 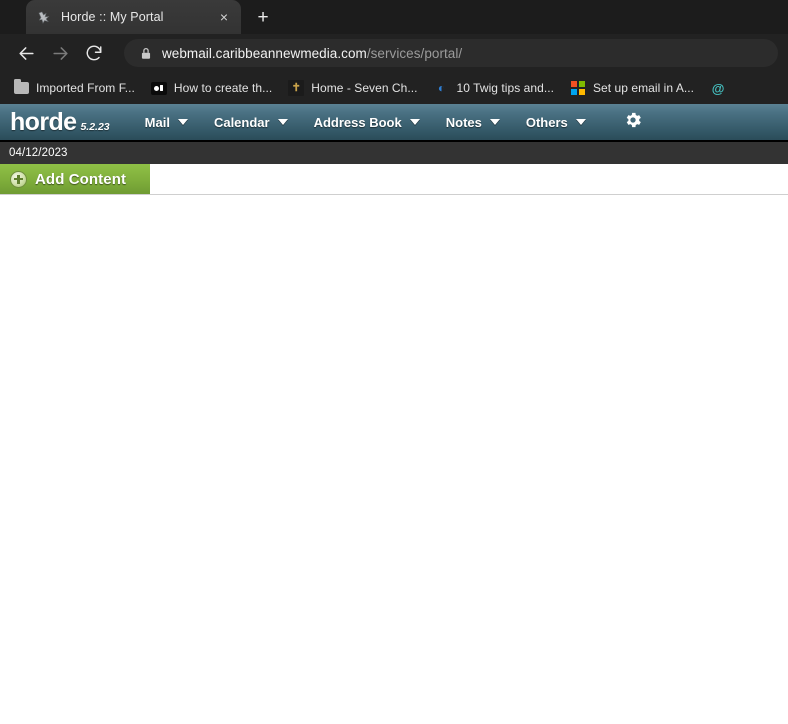 What do you see at coordinates (264, 53) in the screenshot?
I see `url-domain: webmail.caribbeannewmedia.com` at bounding box center [264, 53].